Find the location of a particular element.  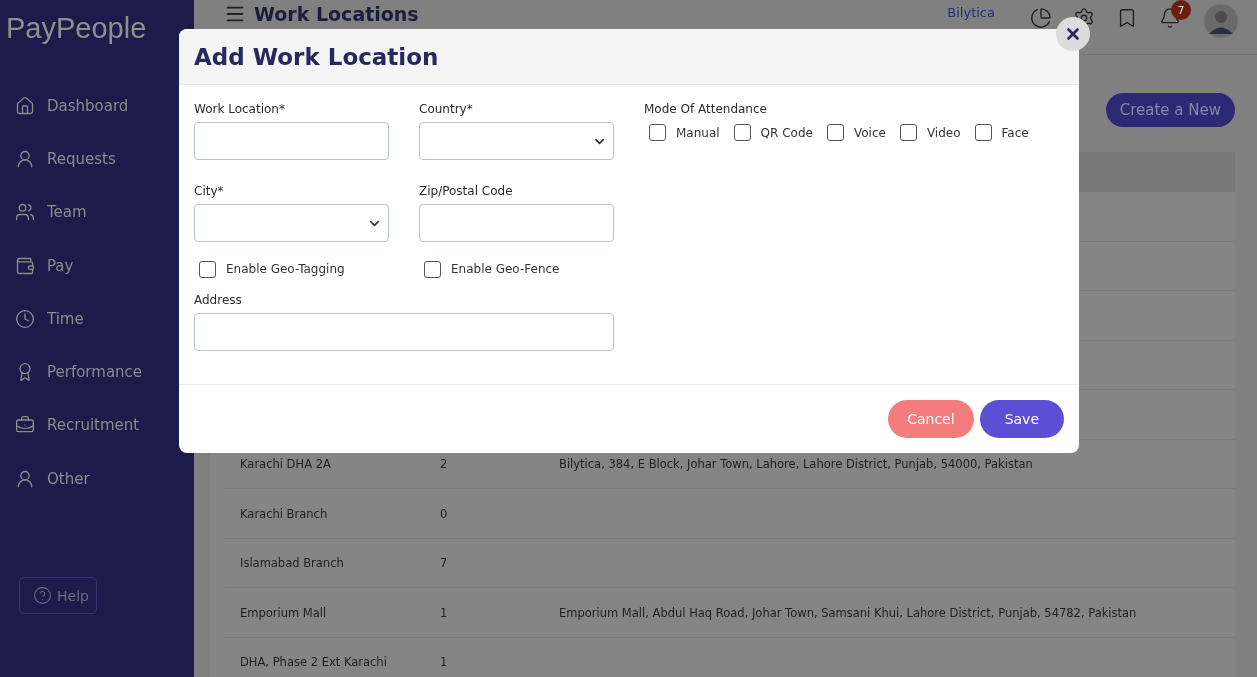

table-cell-text: 2 is located at coordinates (444, 464).